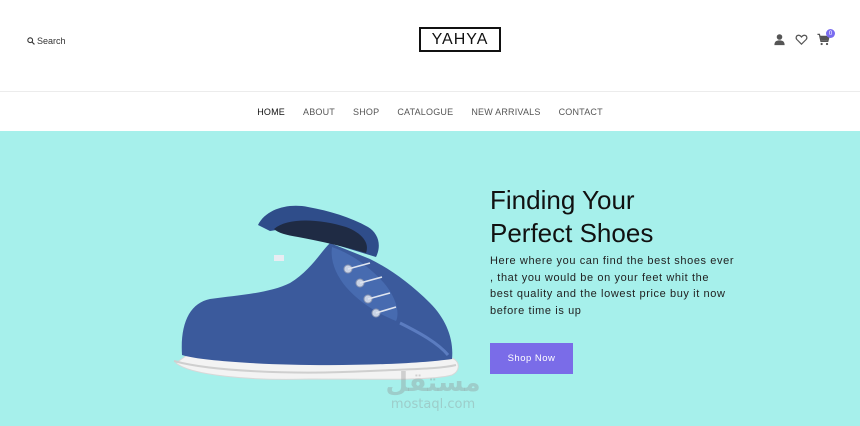  I want to click on nav-item-shop: SHOP, so click(366, 112).